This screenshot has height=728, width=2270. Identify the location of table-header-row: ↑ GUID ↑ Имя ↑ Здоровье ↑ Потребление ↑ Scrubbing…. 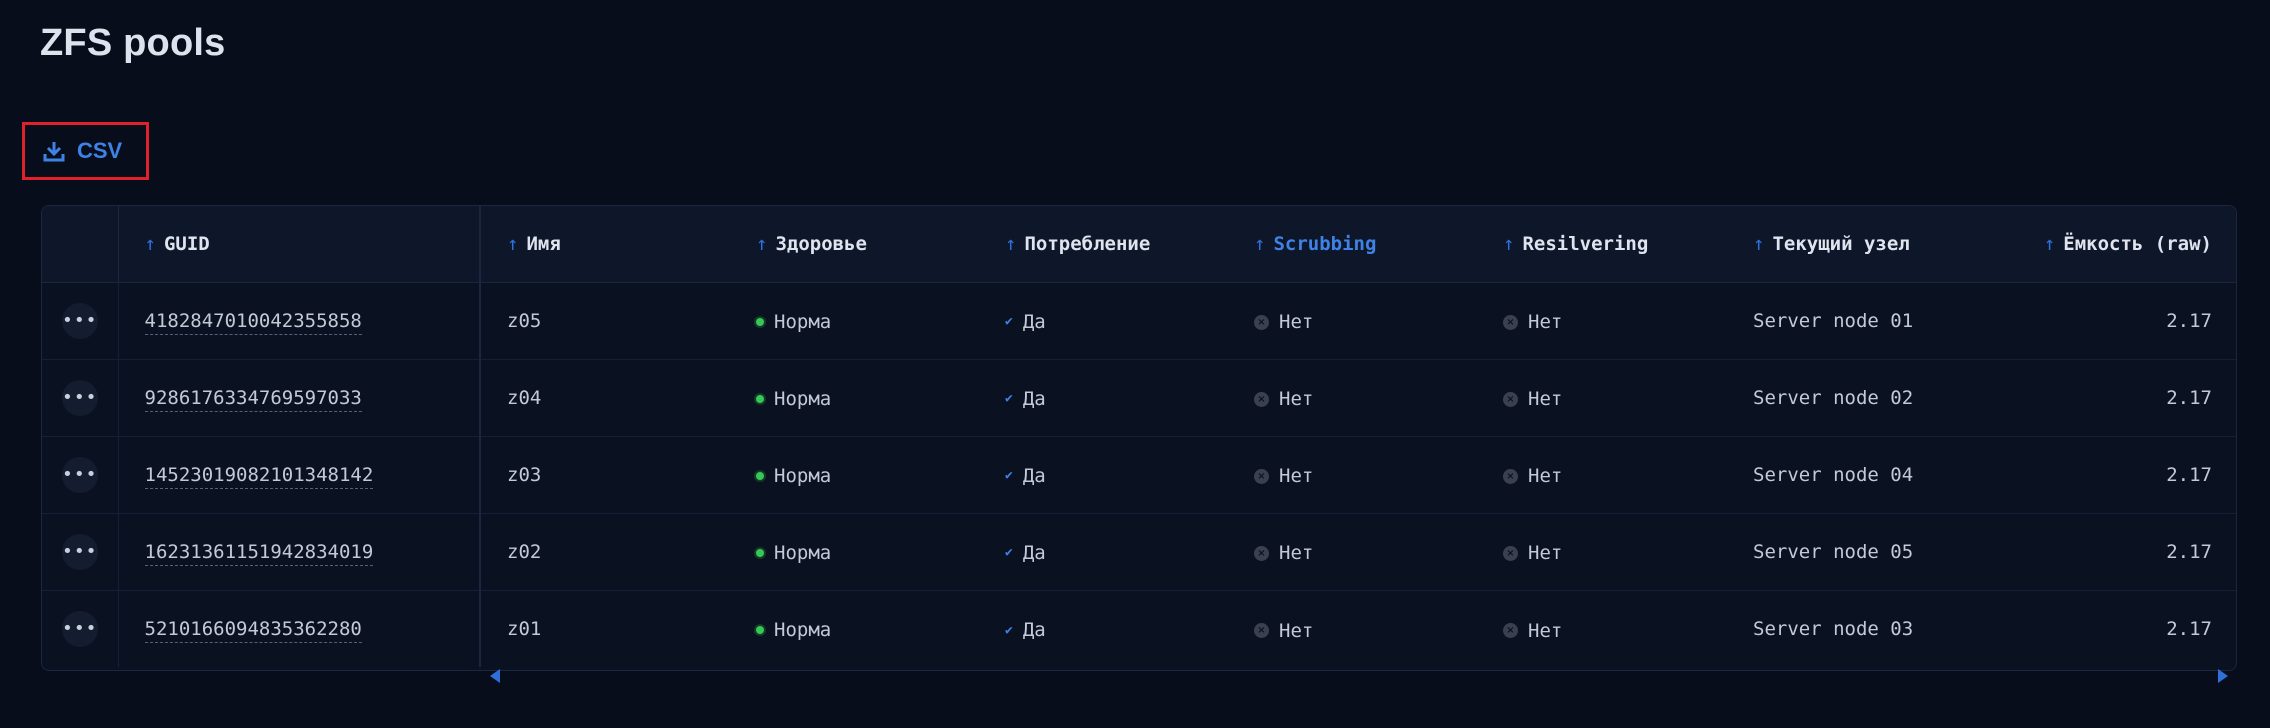
(1139, 244).